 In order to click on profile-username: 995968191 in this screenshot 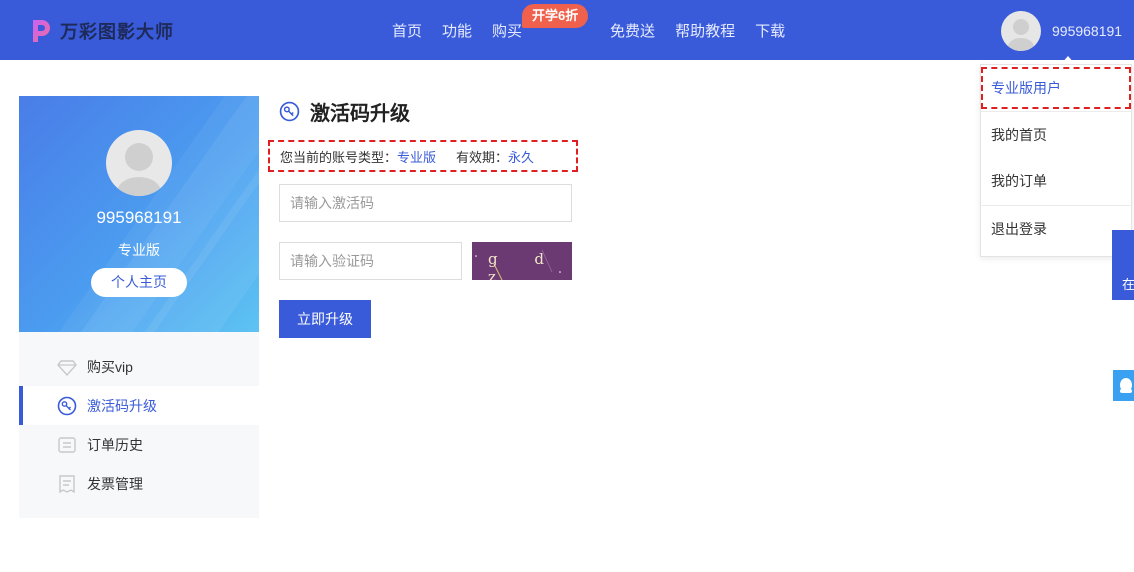, I will do `click(139, 217)`.